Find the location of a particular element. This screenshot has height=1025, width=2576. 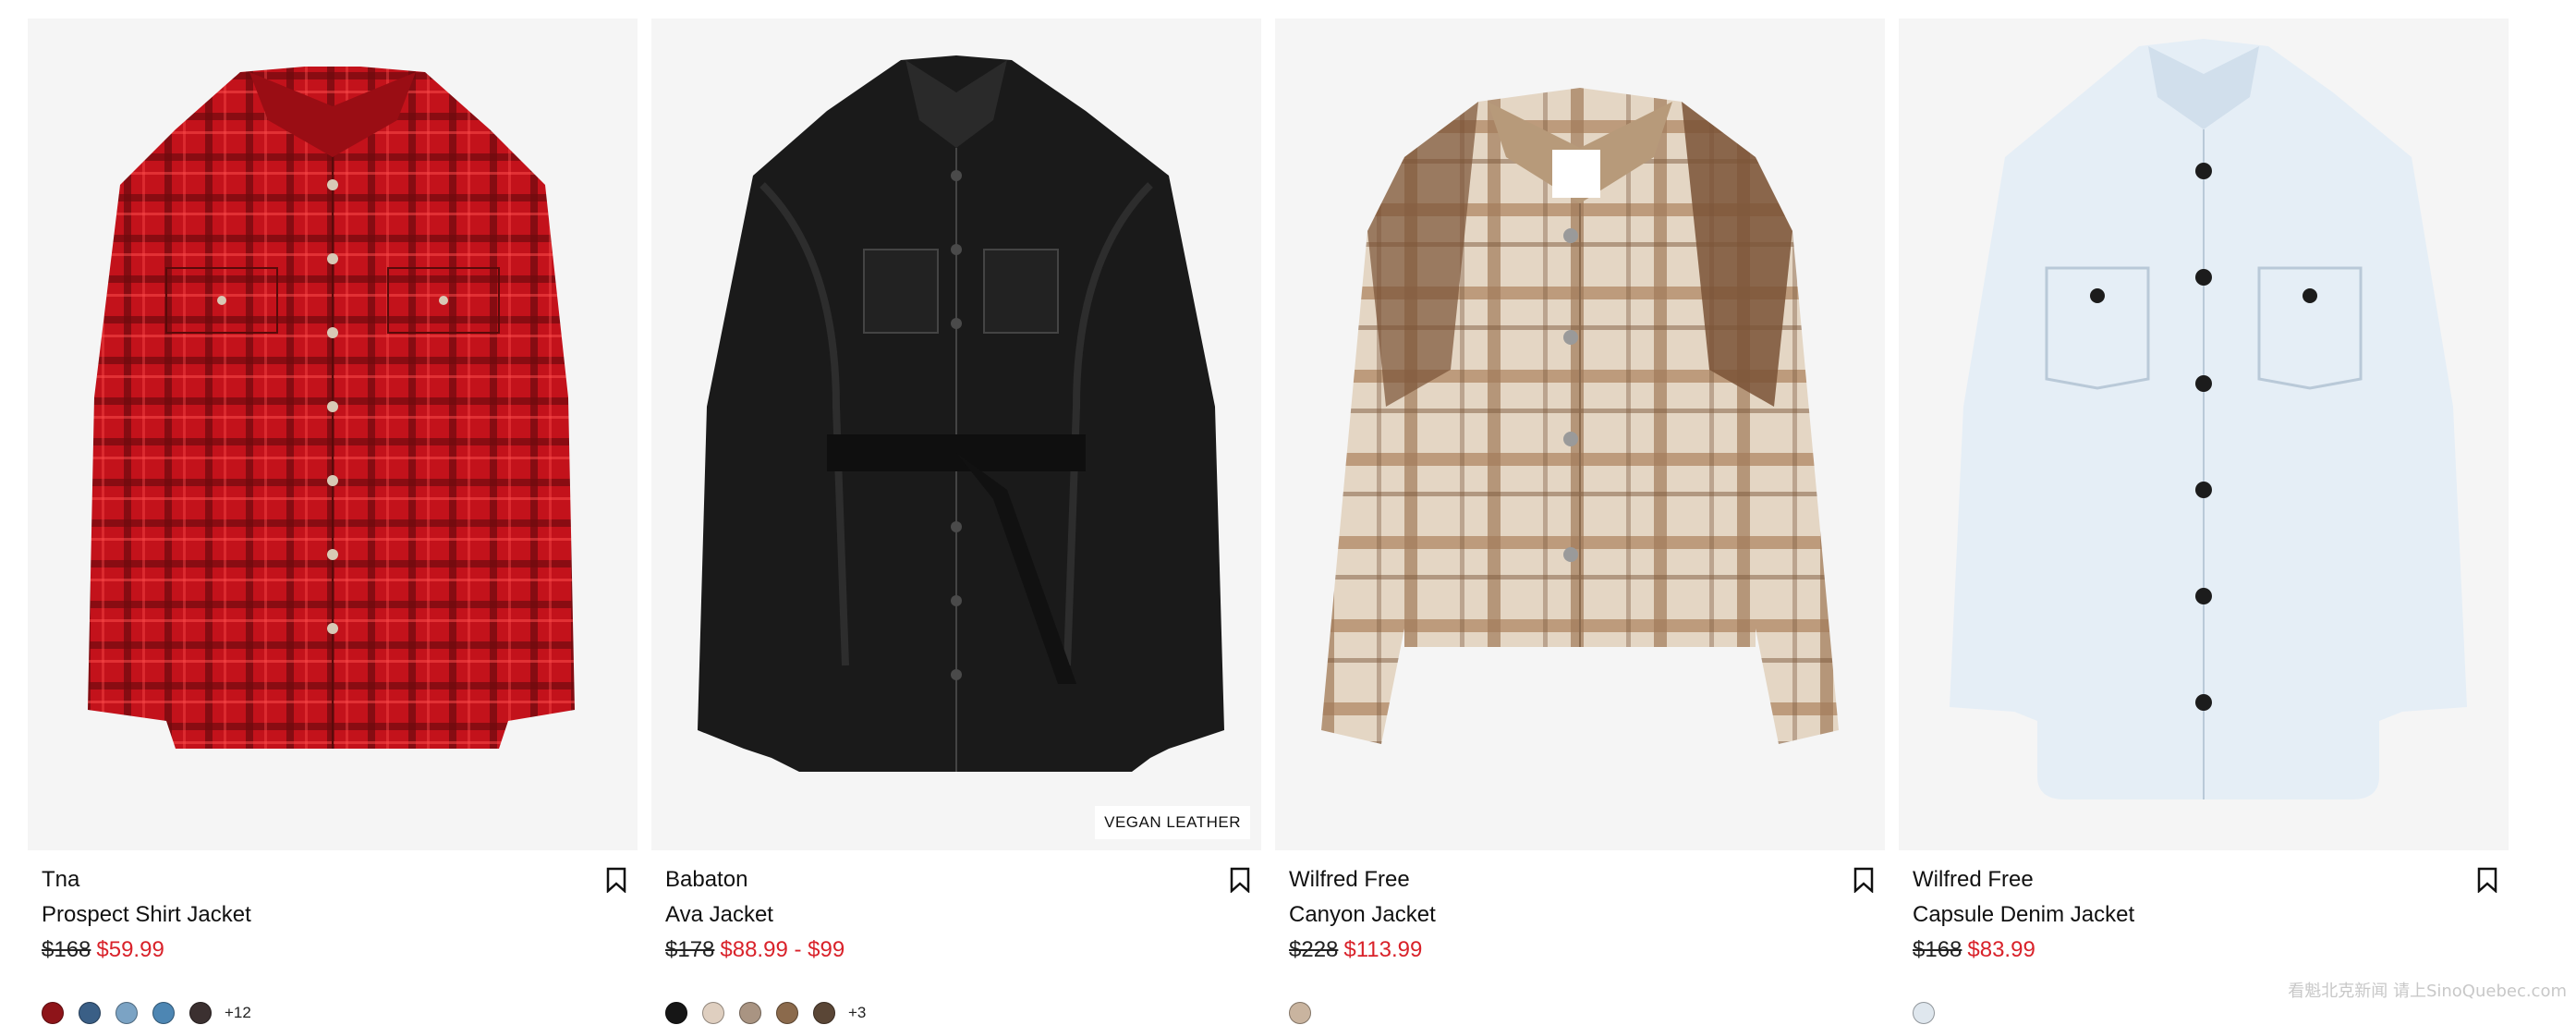

more-colors-link: +12 is located at coordinates (238, 1013).